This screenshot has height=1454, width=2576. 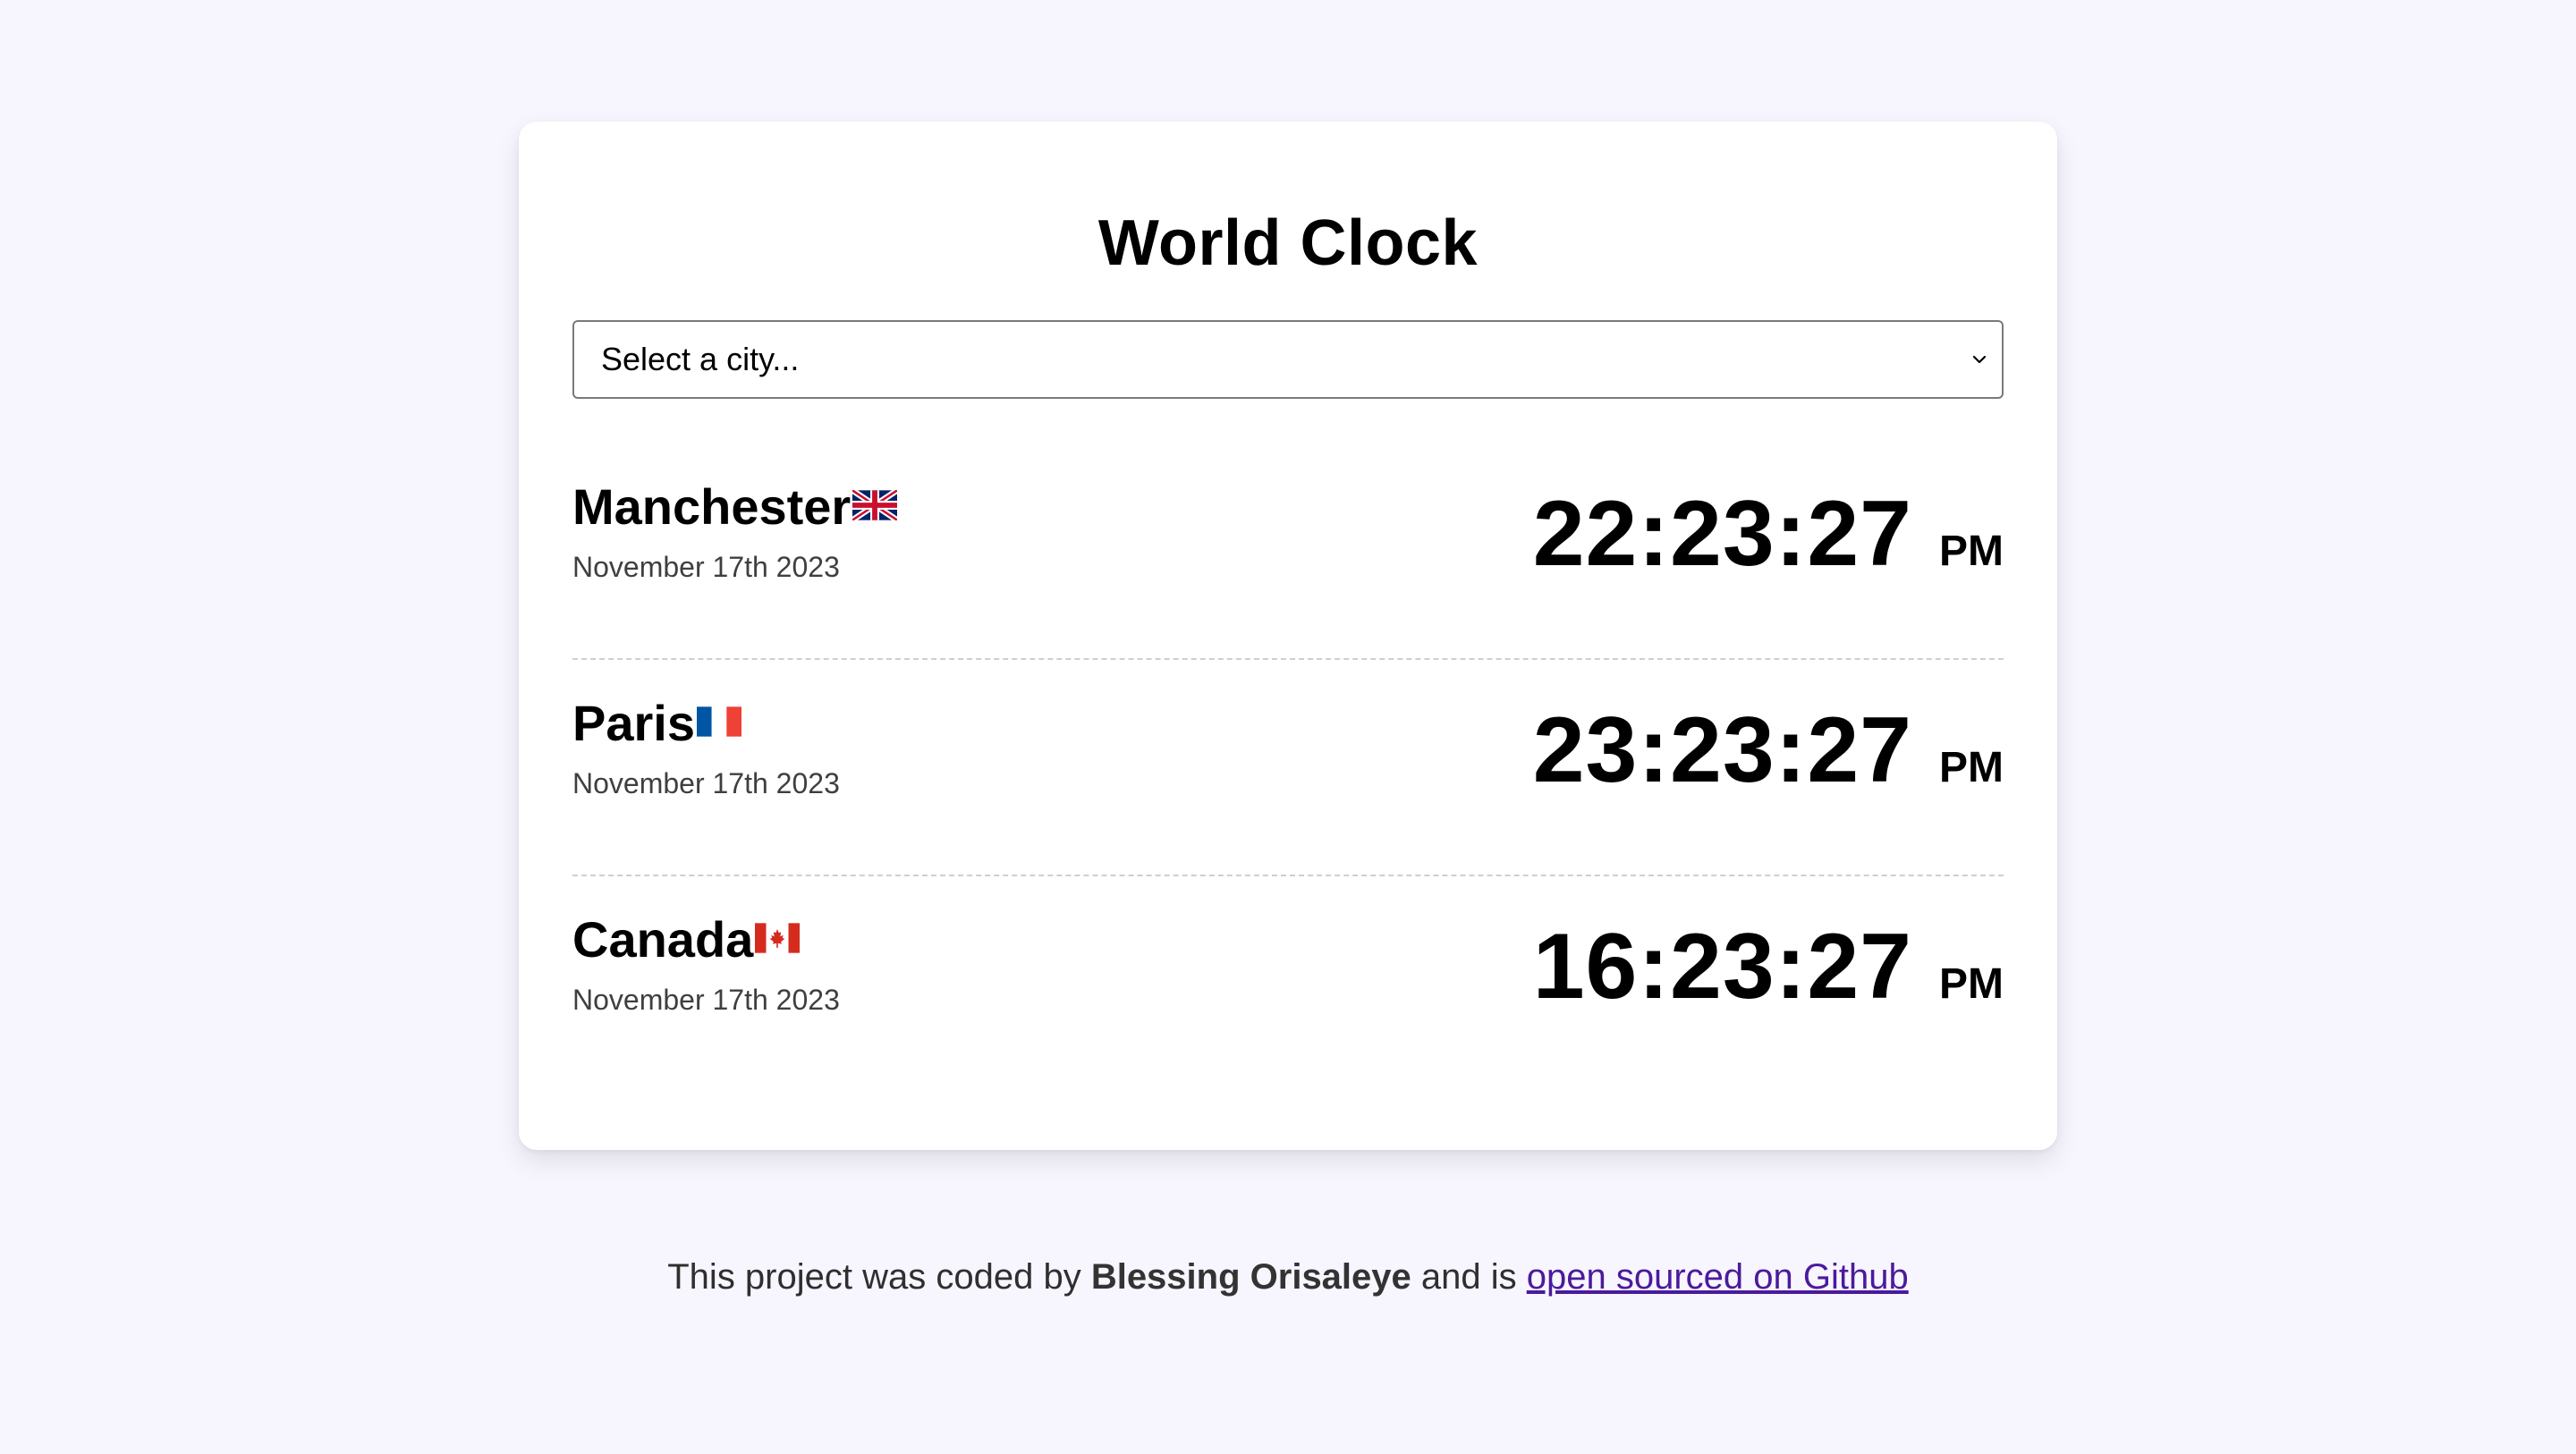 What do you see at coordinates (719, 722) in the screenshot?
I see `france-flag-icon` at bounding box center [719, 722].